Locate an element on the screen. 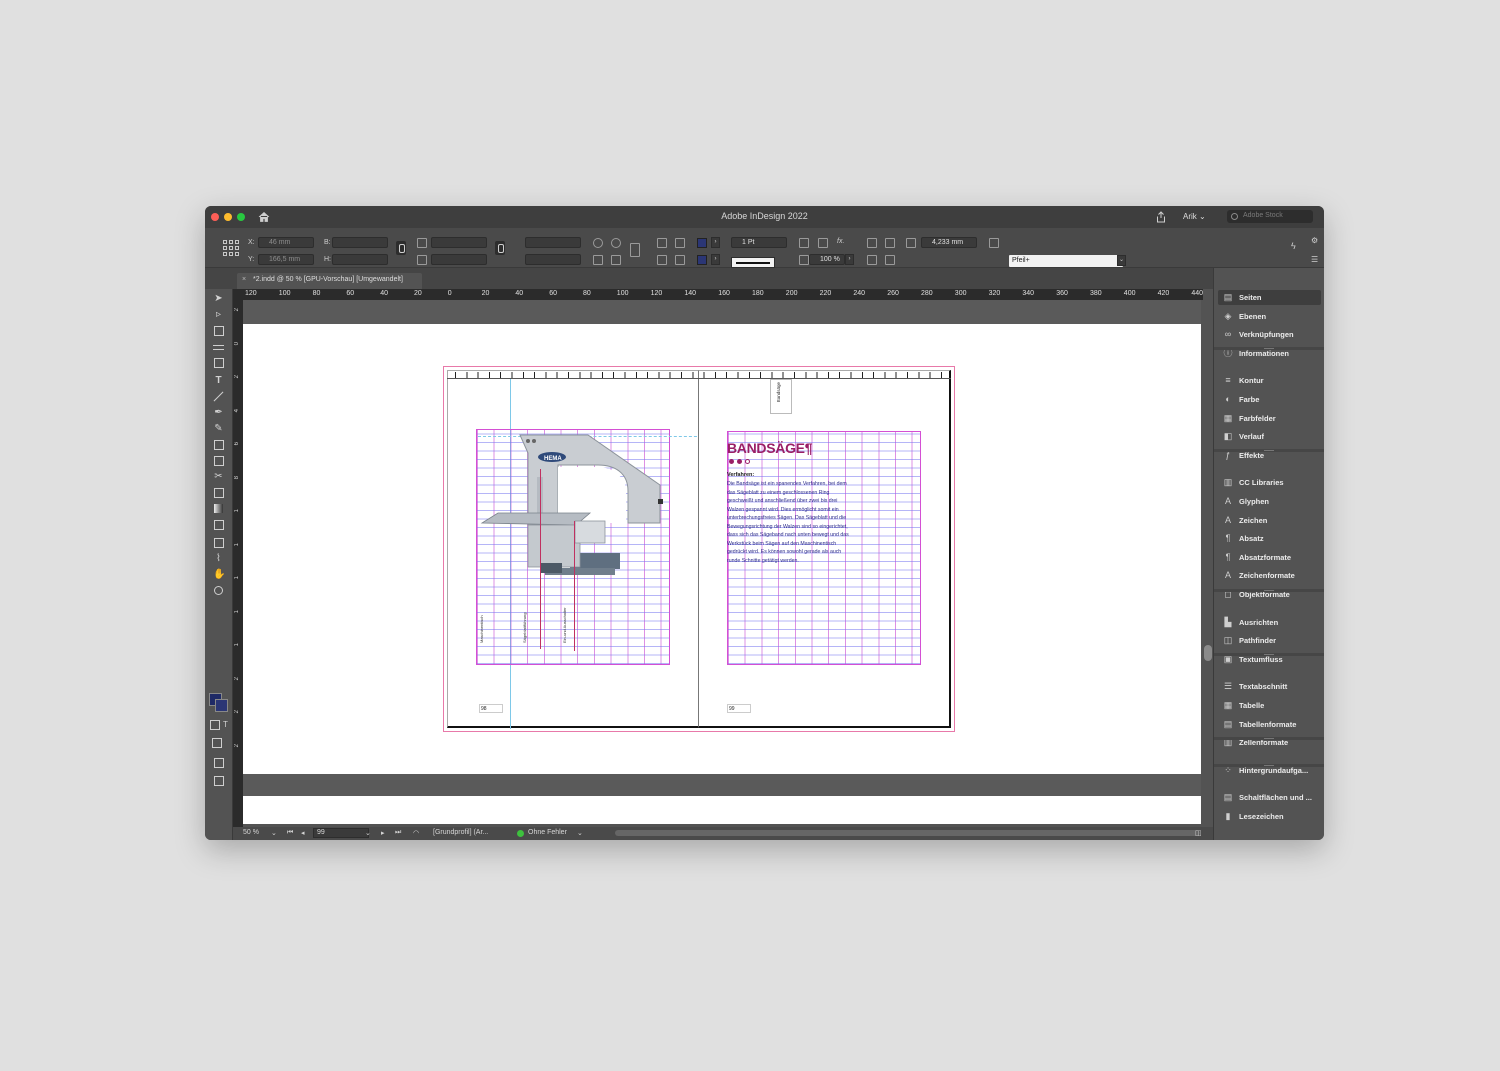 The height and width of the screenshot is (1071, 1500). scissors-tool-icon: ✂ is located at coordinates (218, 476).